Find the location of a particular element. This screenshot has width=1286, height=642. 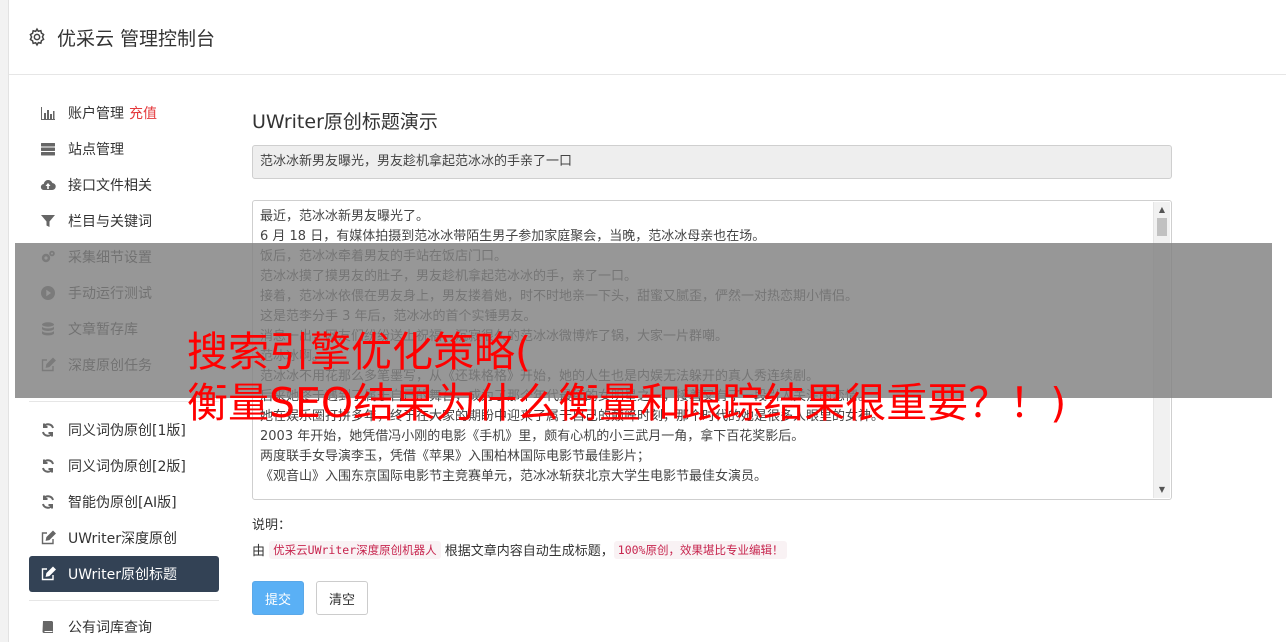

notes-code-robot: 优采云UWriter深度原创机器人 is located at coordinates (355, 549).